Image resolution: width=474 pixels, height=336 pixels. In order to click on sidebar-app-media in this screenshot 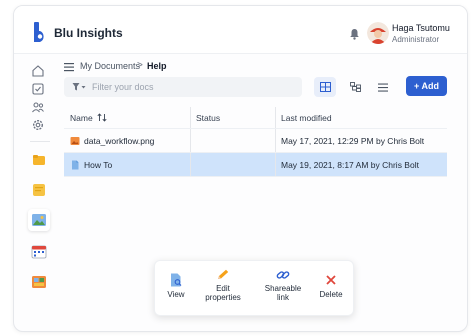, I will do `click(39, 282)`.